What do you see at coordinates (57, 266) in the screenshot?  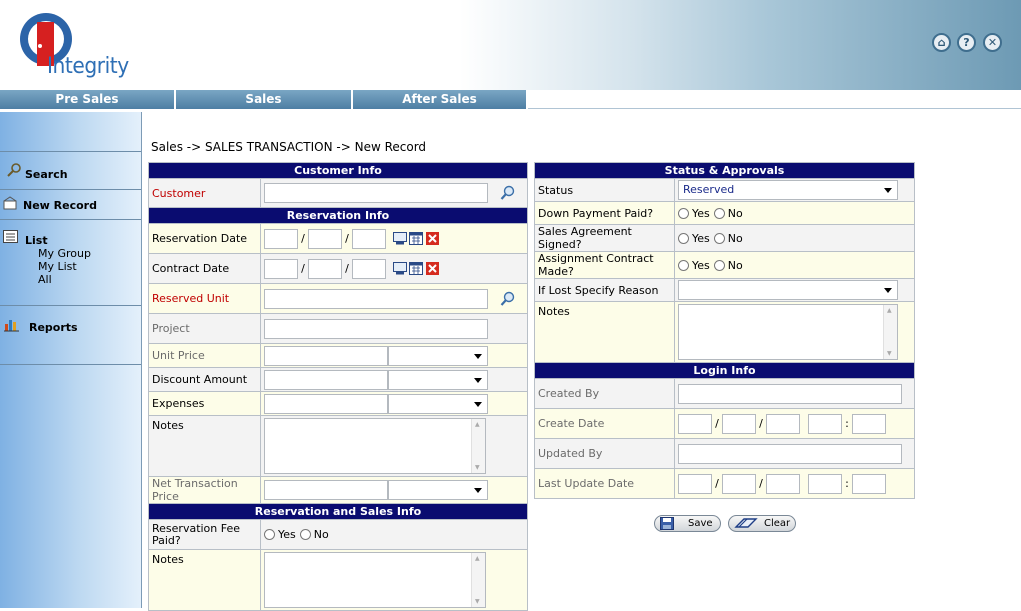 I see `sidebar-subitem-my-list: My List` at bounding box center [57, 266].